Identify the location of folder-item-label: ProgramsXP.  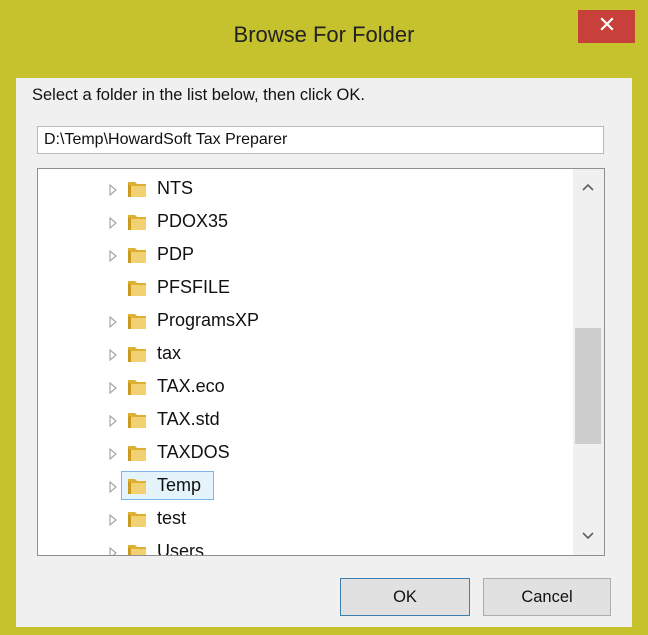
(208, 320).